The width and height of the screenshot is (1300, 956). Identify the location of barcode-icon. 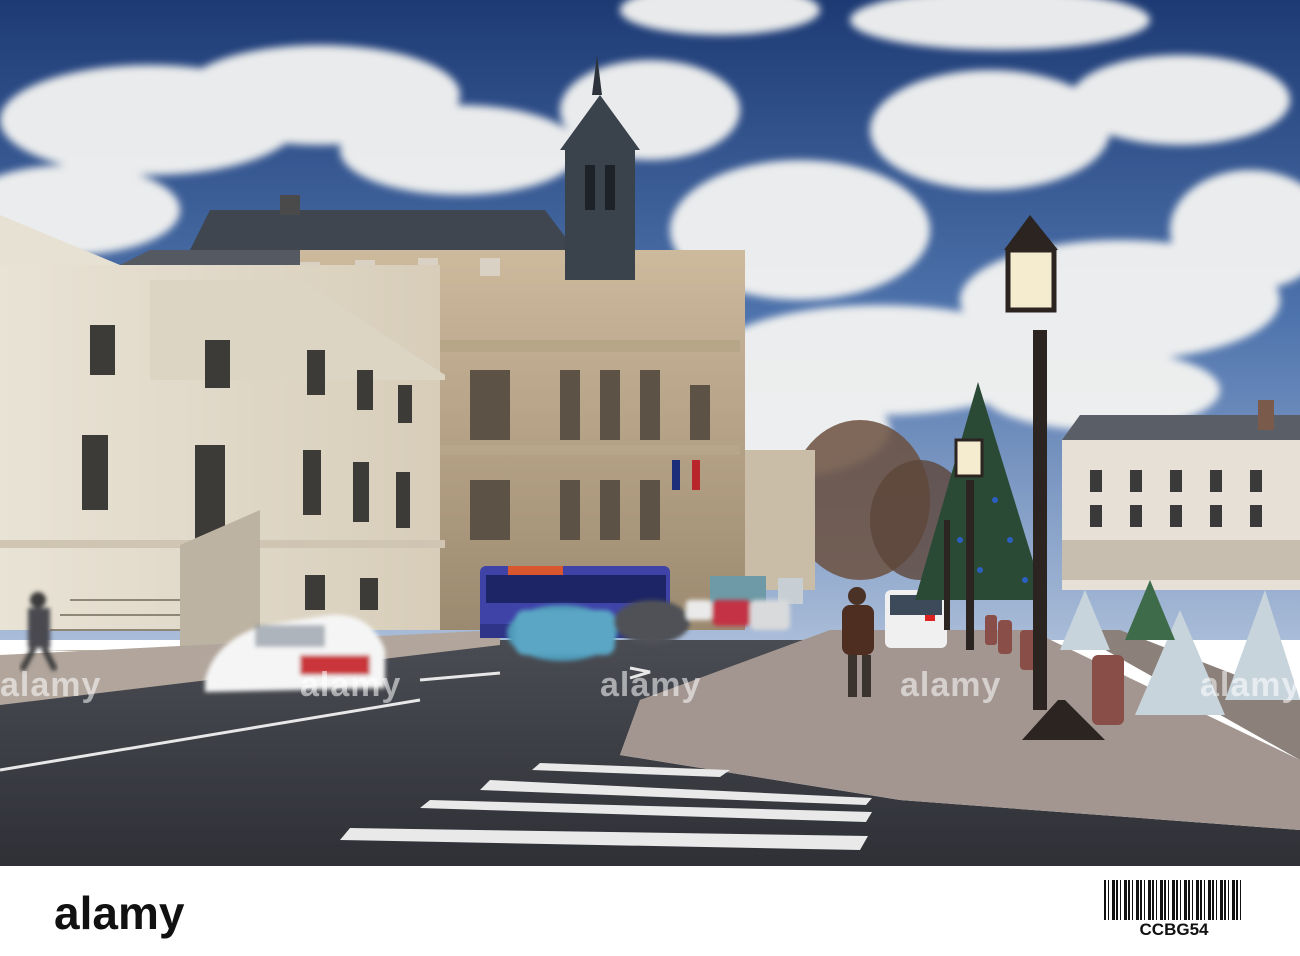
(1174, 900).